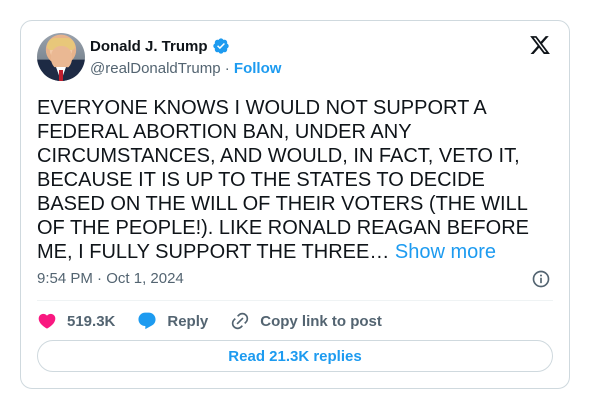  I want to click on author-name: Donald J. Trump, so click(149, 46).